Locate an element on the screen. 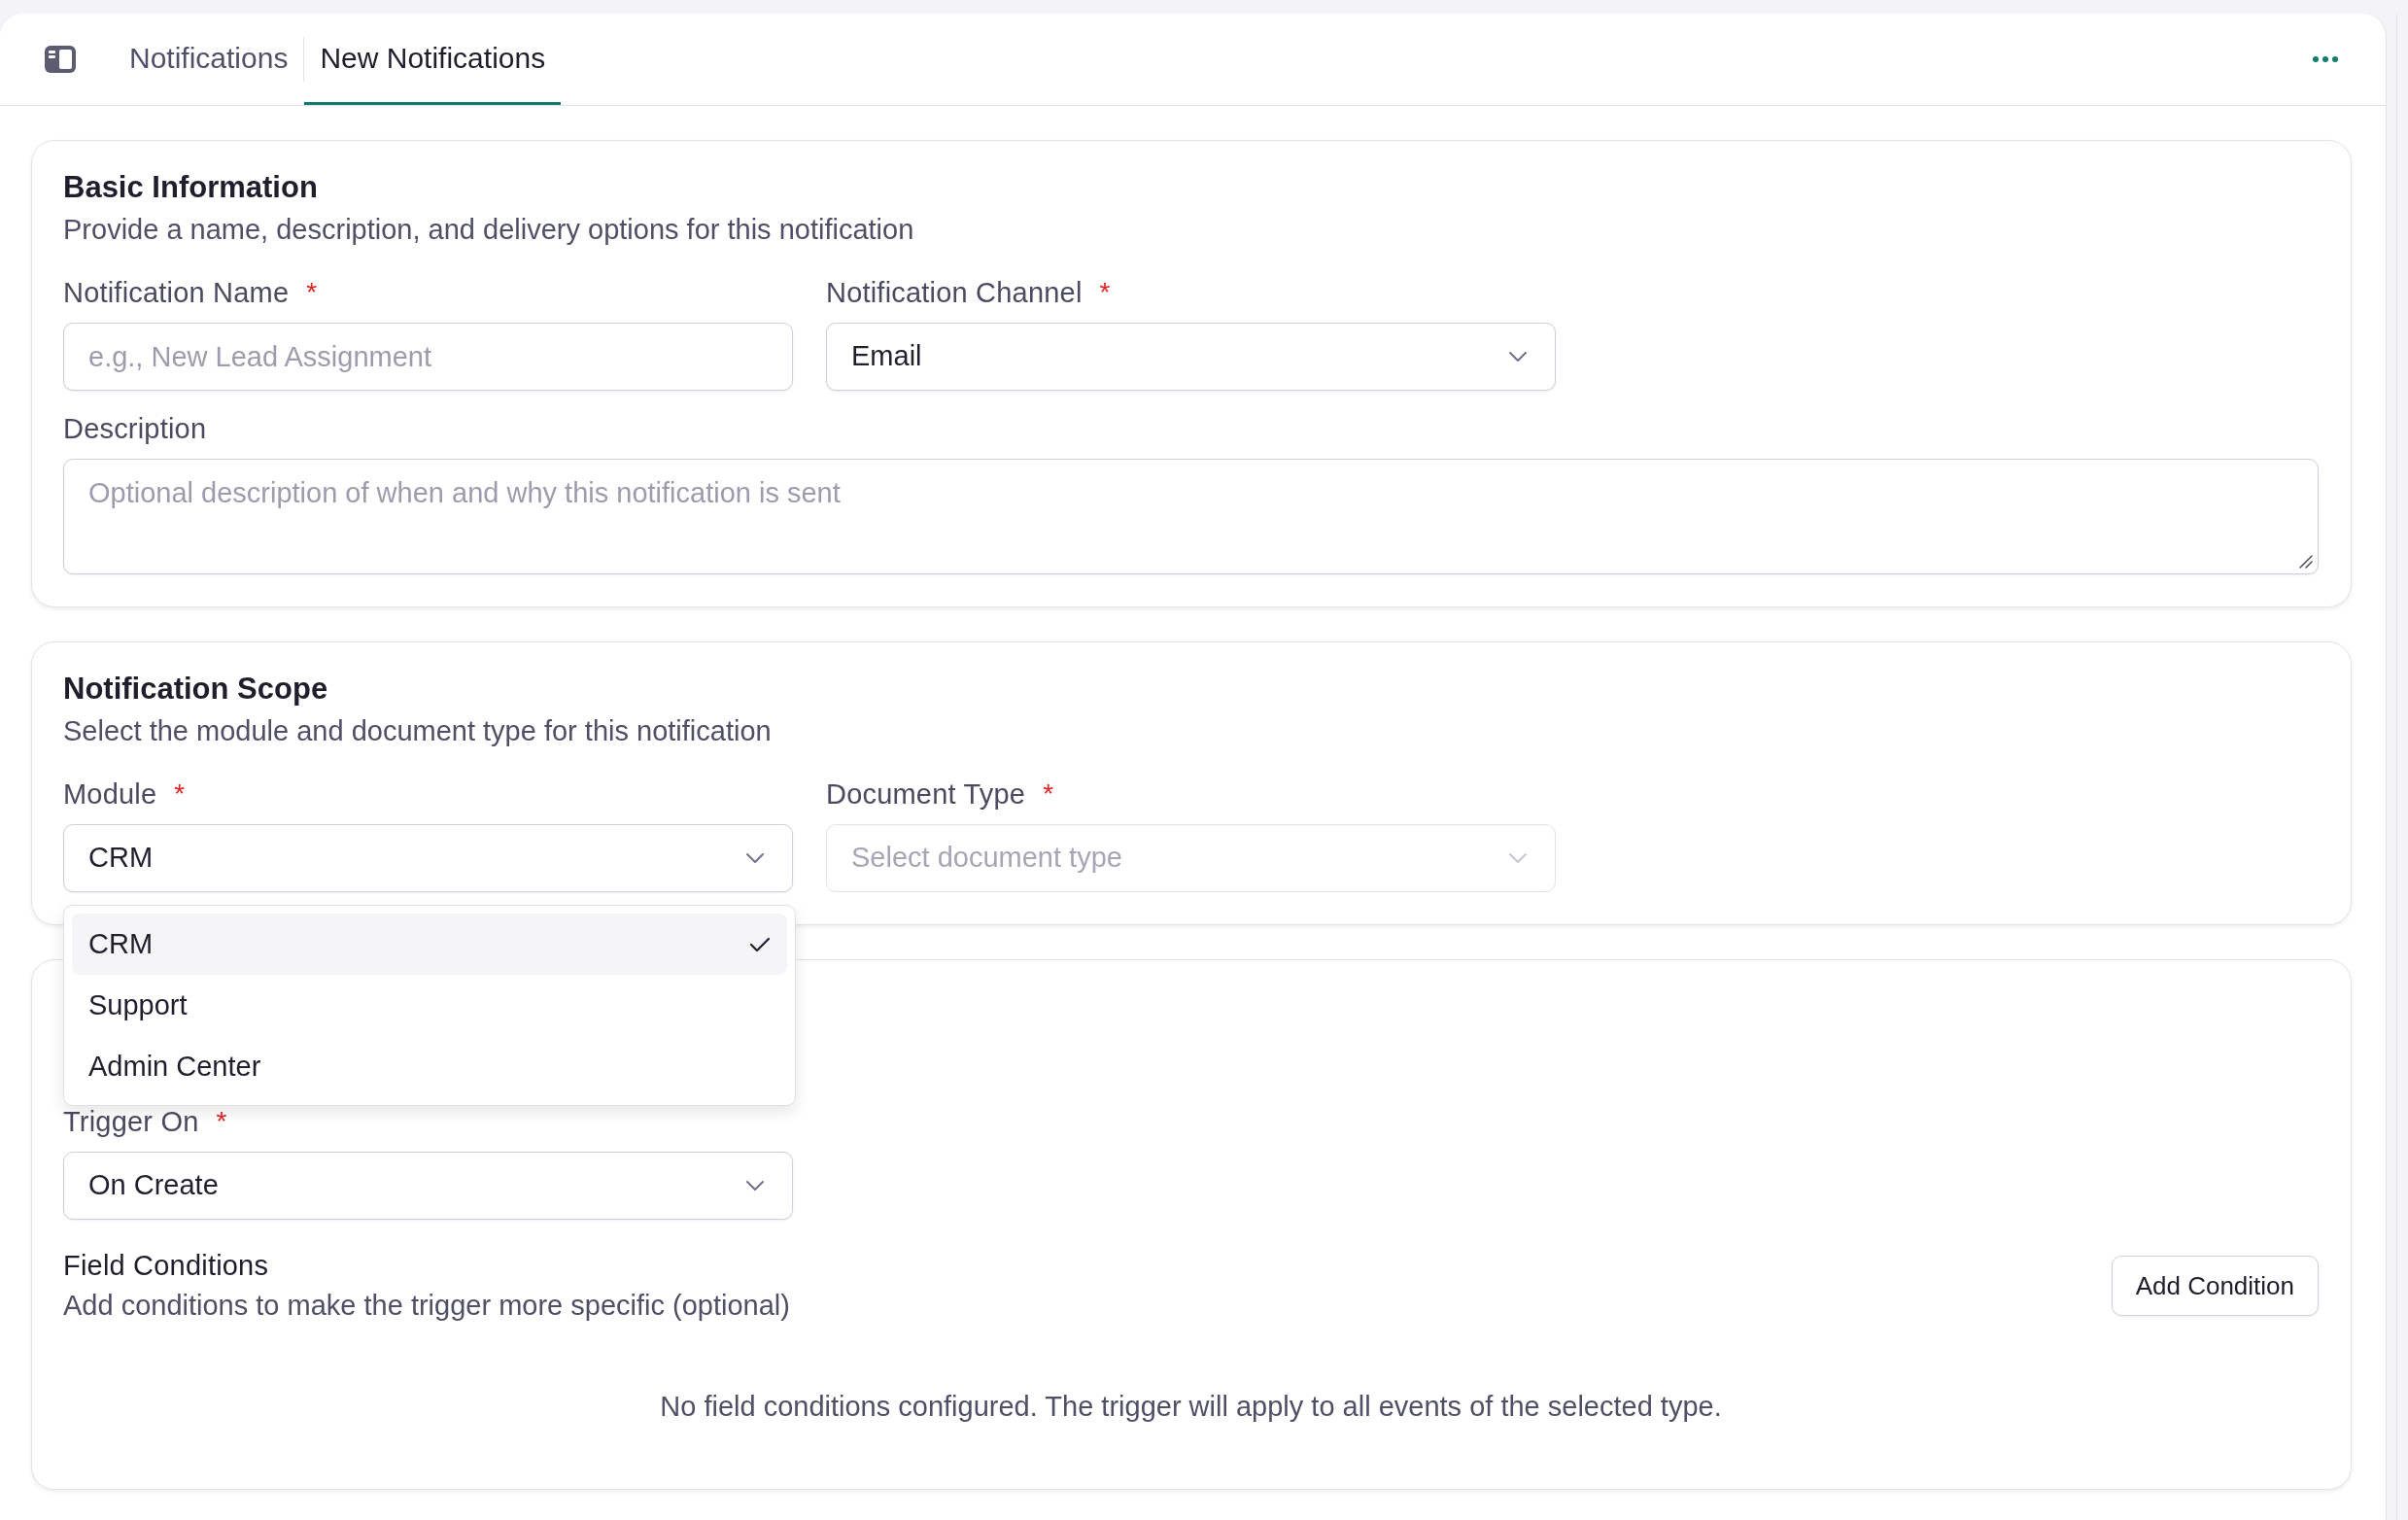  field-label: Trigger On is located at coordinates (131, 1121).